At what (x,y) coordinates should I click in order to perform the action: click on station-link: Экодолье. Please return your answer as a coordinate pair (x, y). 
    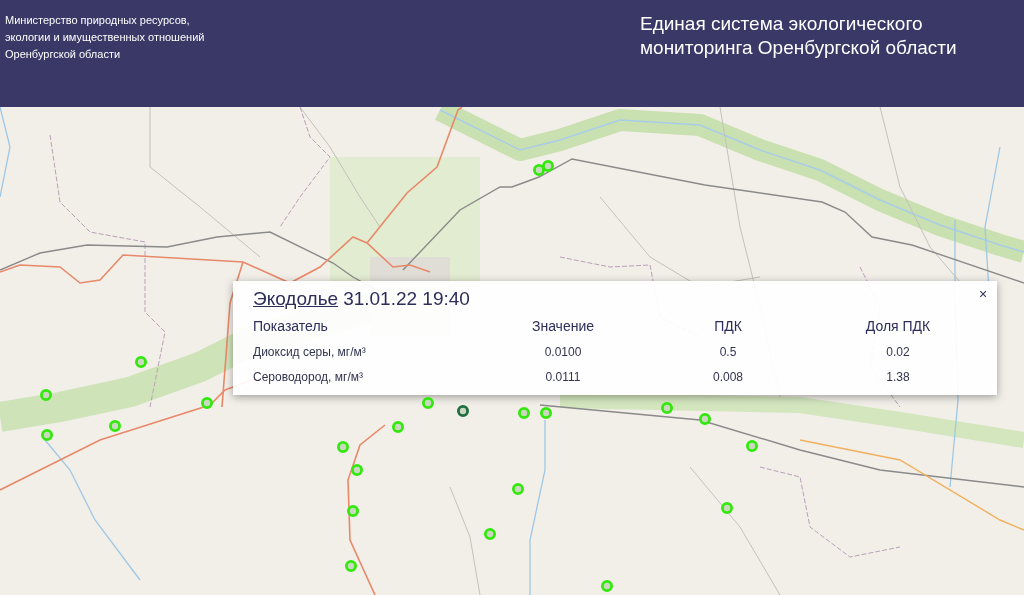
    Looking at the image, I should click on (296, 299).